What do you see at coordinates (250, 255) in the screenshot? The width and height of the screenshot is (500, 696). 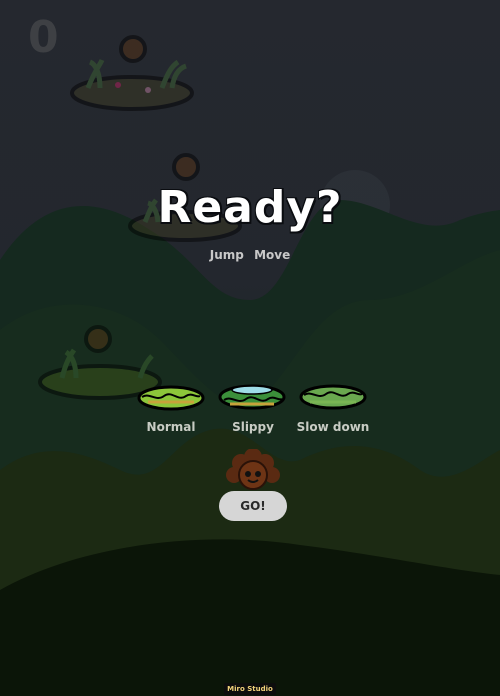 I see `controls-hint: Jump Move` at bounding box center [250, 255].